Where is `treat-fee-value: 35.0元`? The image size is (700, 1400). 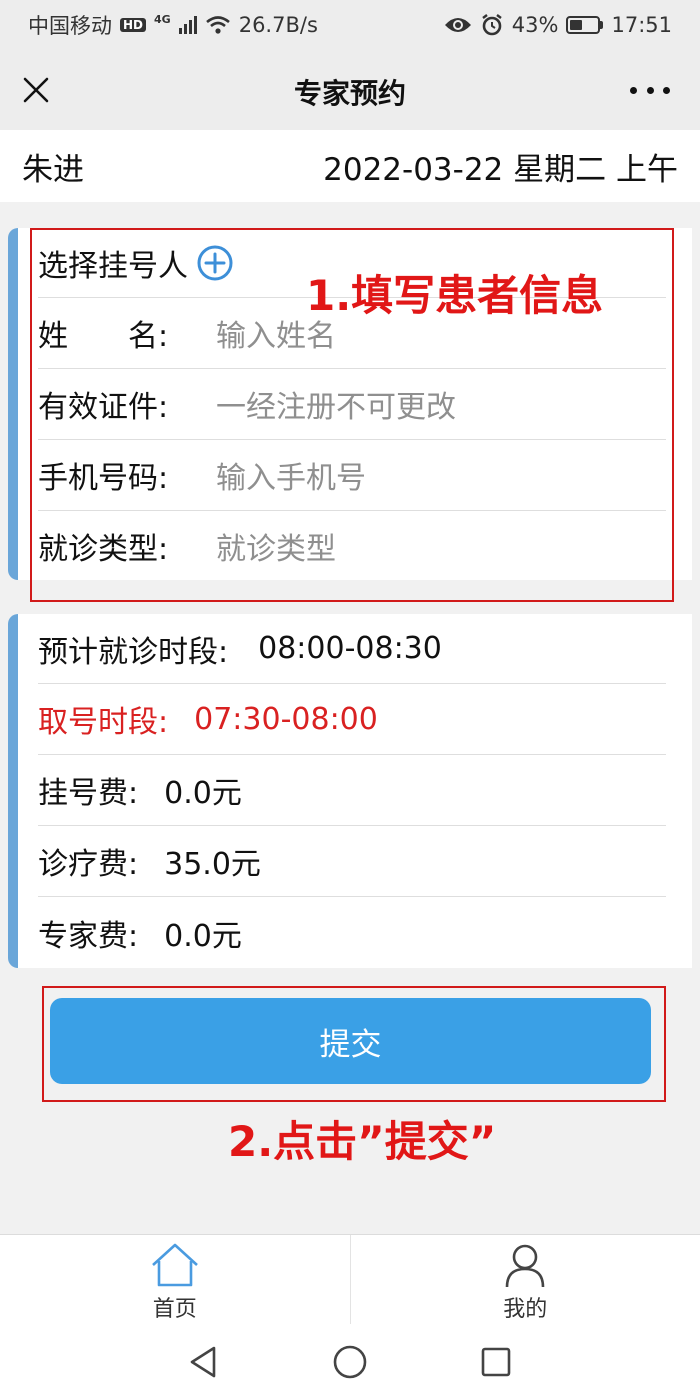 treat-fee-value: 35.0元 is located at coordinates (212, 864).